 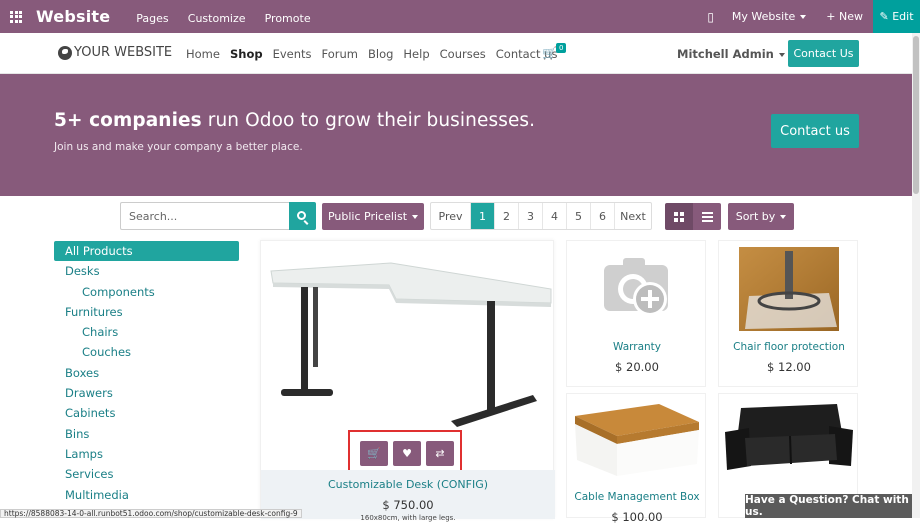 What do you see at coordinates (451, 216) in the screenshot?
I see `pager-prev: Prev` at bounding box center [451, 216].